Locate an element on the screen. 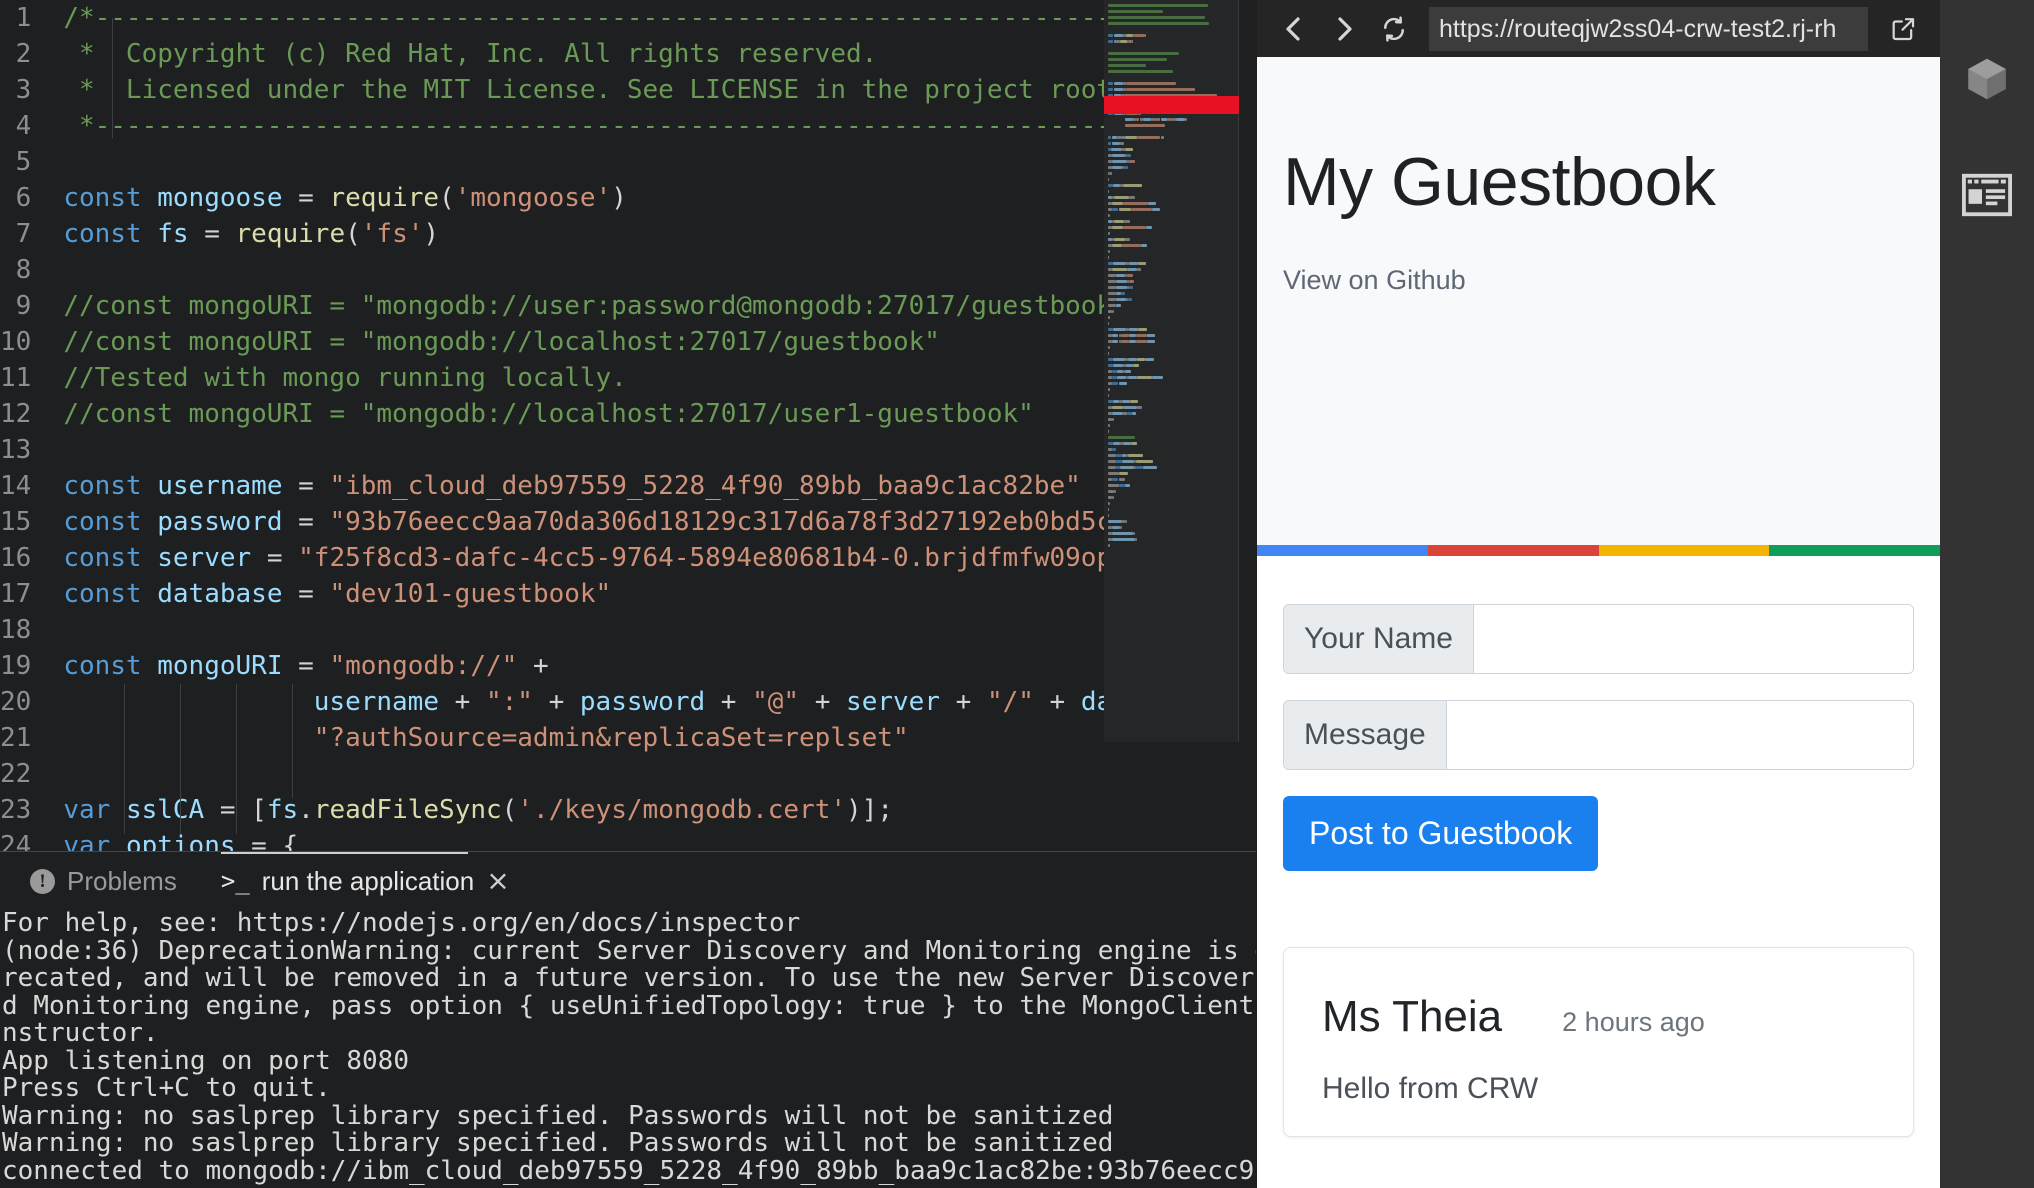 The height and width of the screenshot is (1188, 2034). url-input: https://routeqjw2ss04-crw-test2.rj-rh is located at coordinates (1648, 28).